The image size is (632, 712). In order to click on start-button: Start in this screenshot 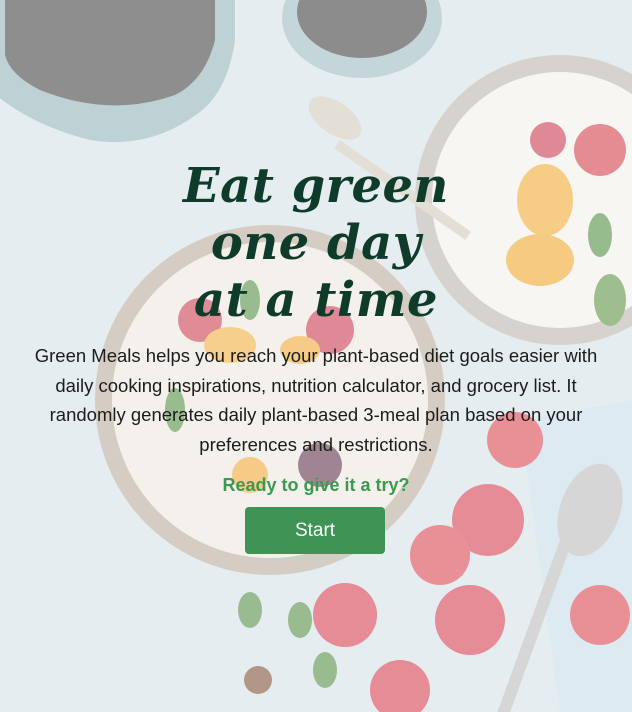, I will do `click(315, 530)`.